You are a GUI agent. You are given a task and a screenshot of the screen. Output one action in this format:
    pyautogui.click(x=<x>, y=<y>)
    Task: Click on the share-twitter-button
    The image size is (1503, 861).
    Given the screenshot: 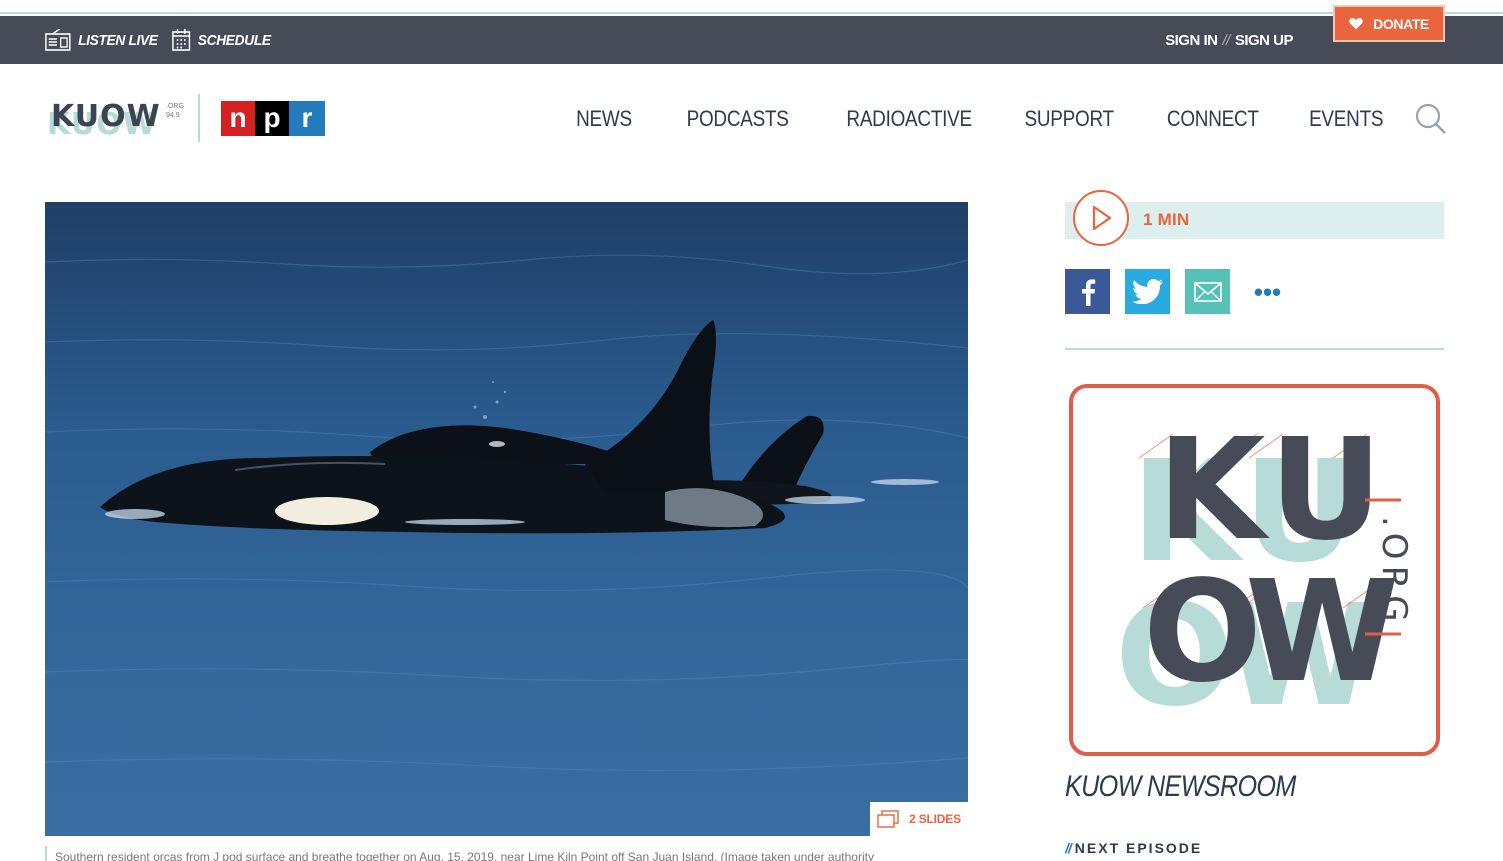 What is the action you would take?
    pyautogui.click(x=1147, y=291)
    